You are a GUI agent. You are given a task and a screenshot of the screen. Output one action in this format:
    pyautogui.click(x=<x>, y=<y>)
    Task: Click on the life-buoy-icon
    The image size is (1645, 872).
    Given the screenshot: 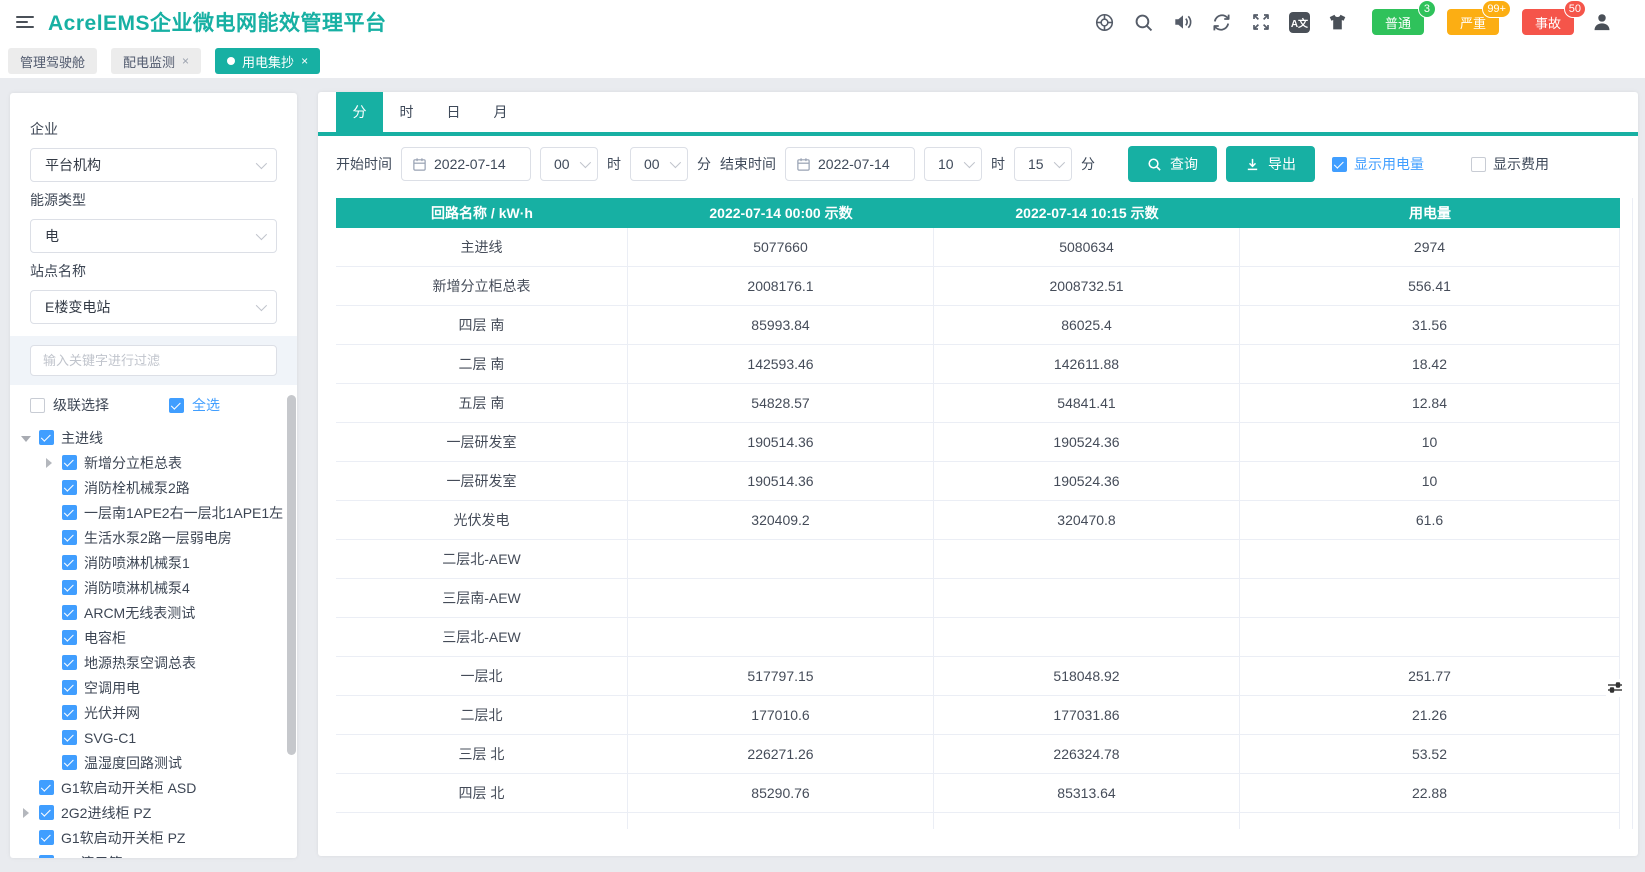 What is the action you would take?
    pyautogui.click(x=1105, y=22)
    